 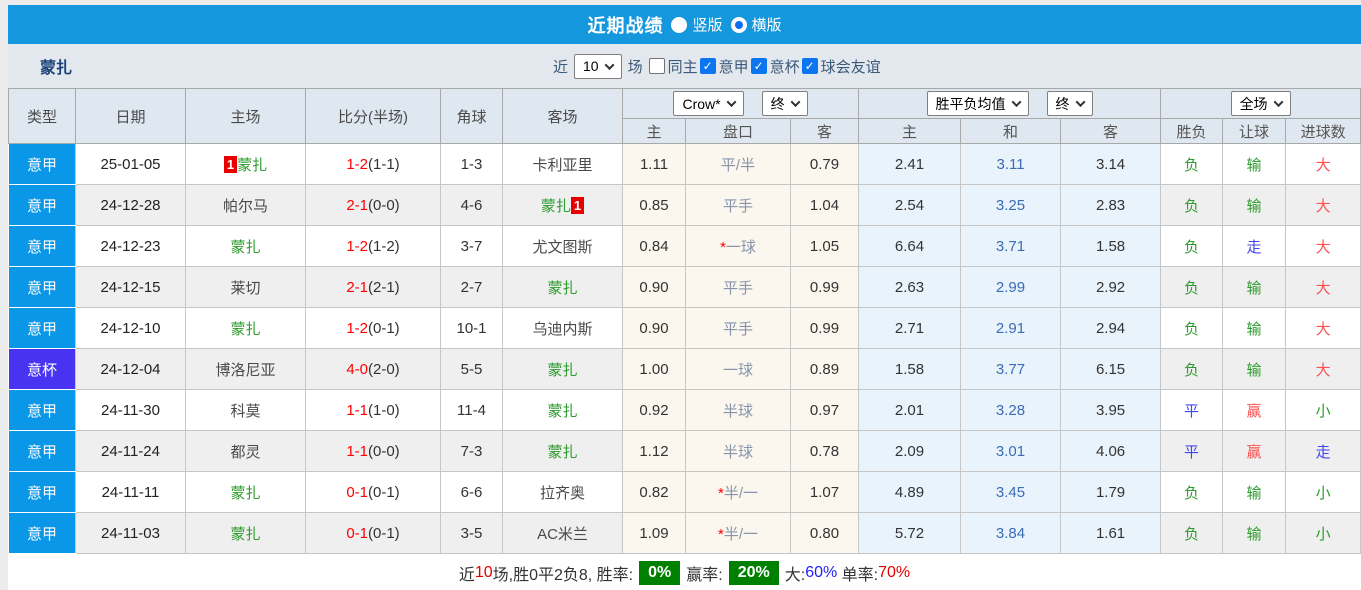 I want to click on score-cell: 1-2(1-2), so click(x=373, y=246).